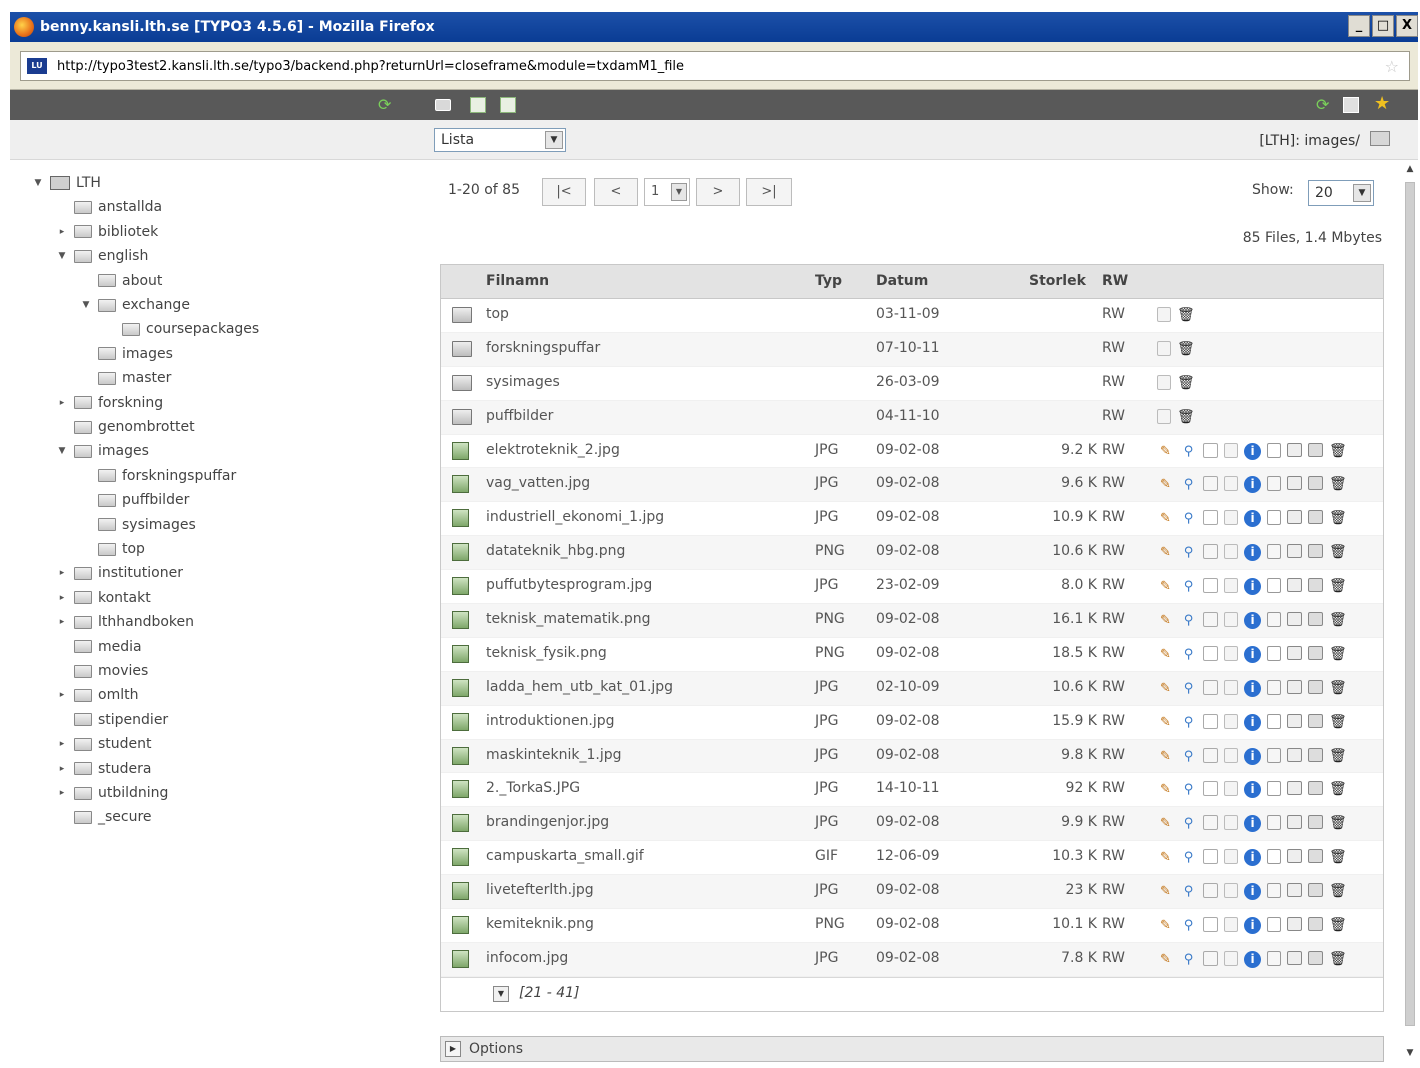  What do you see at coordinates (1392, 66) in the screenshot?
I see `bookmark-star-icon: ☆` at bounding box center [1392, 66].